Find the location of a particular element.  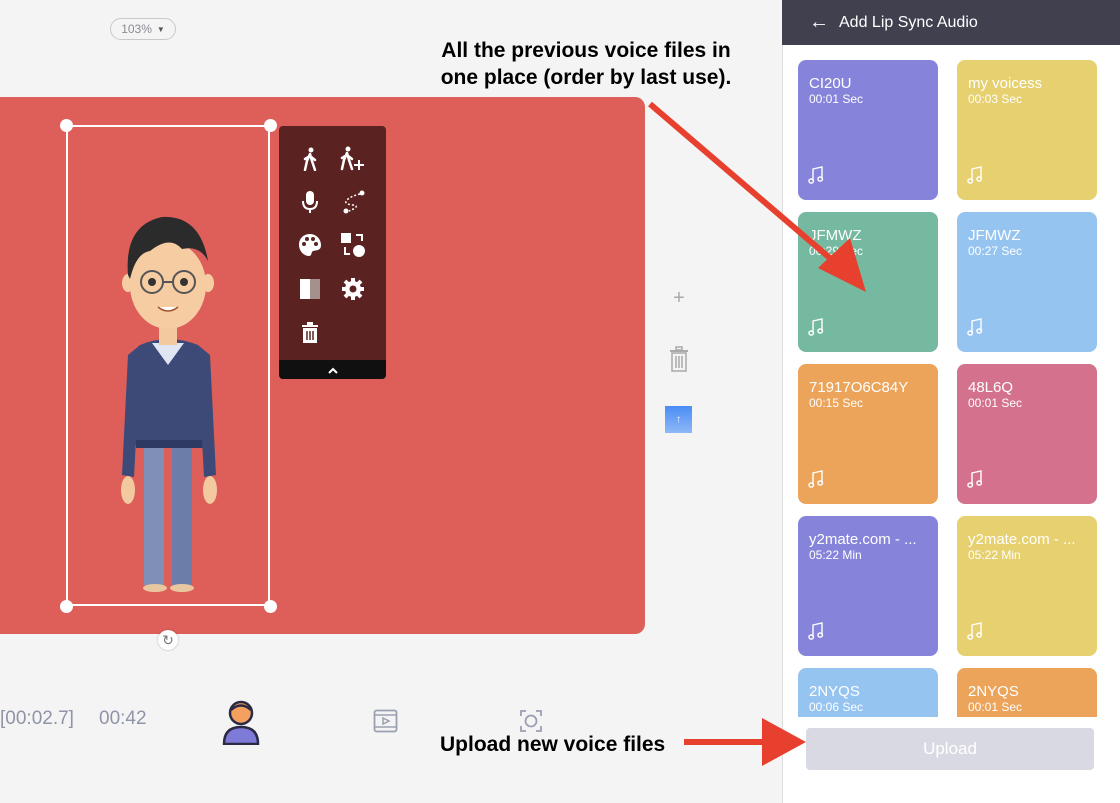

arrow-left-icon: ← is located at coordinates (820, 22).